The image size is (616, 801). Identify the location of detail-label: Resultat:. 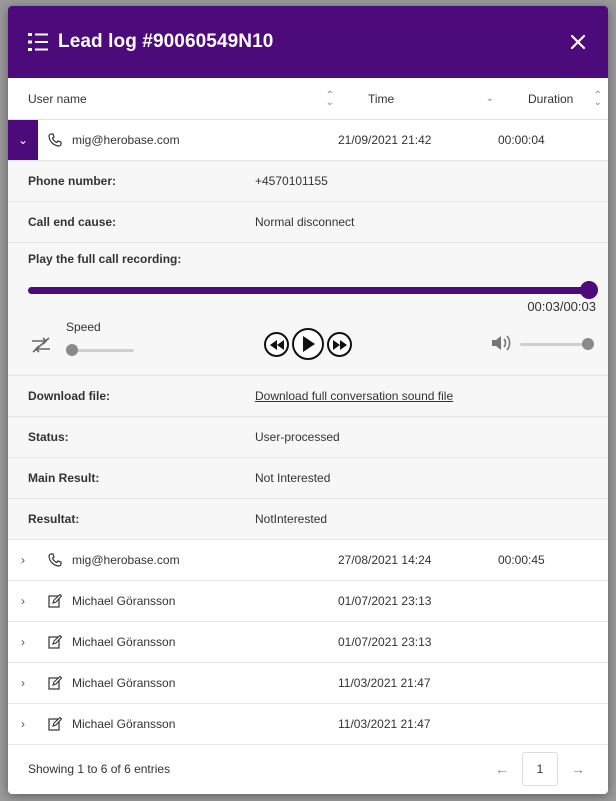
(54, 519).